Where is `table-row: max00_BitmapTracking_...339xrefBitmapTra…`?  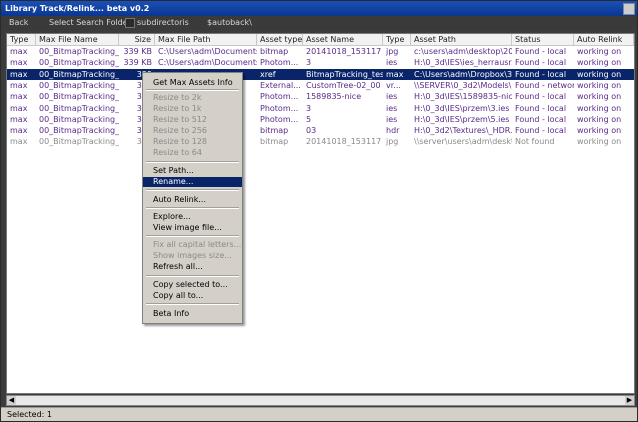 table-row: max00_BitmapTracking_...339xrefBitmapTra… is located at coordinates (320, 74).